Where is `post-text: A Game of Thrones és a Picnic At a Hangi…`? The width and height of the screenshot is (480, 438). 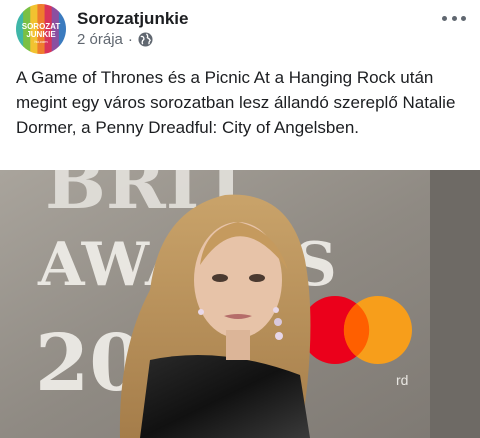
post-text: A Game of Thrones és a Picnic At a Hangi… is located at coordinates (236, 102).